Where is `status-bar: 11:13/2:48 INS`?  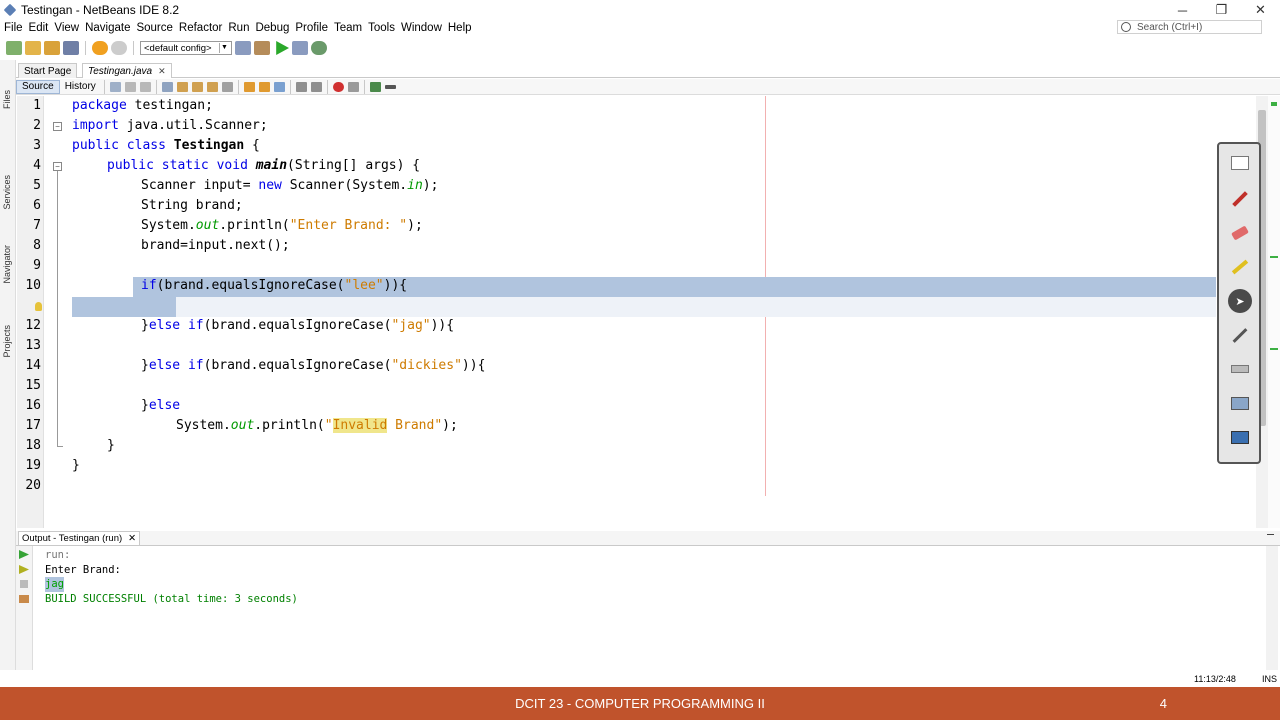
status-bar: 11:13/2:48 INS is located at coordinates (640, 679).